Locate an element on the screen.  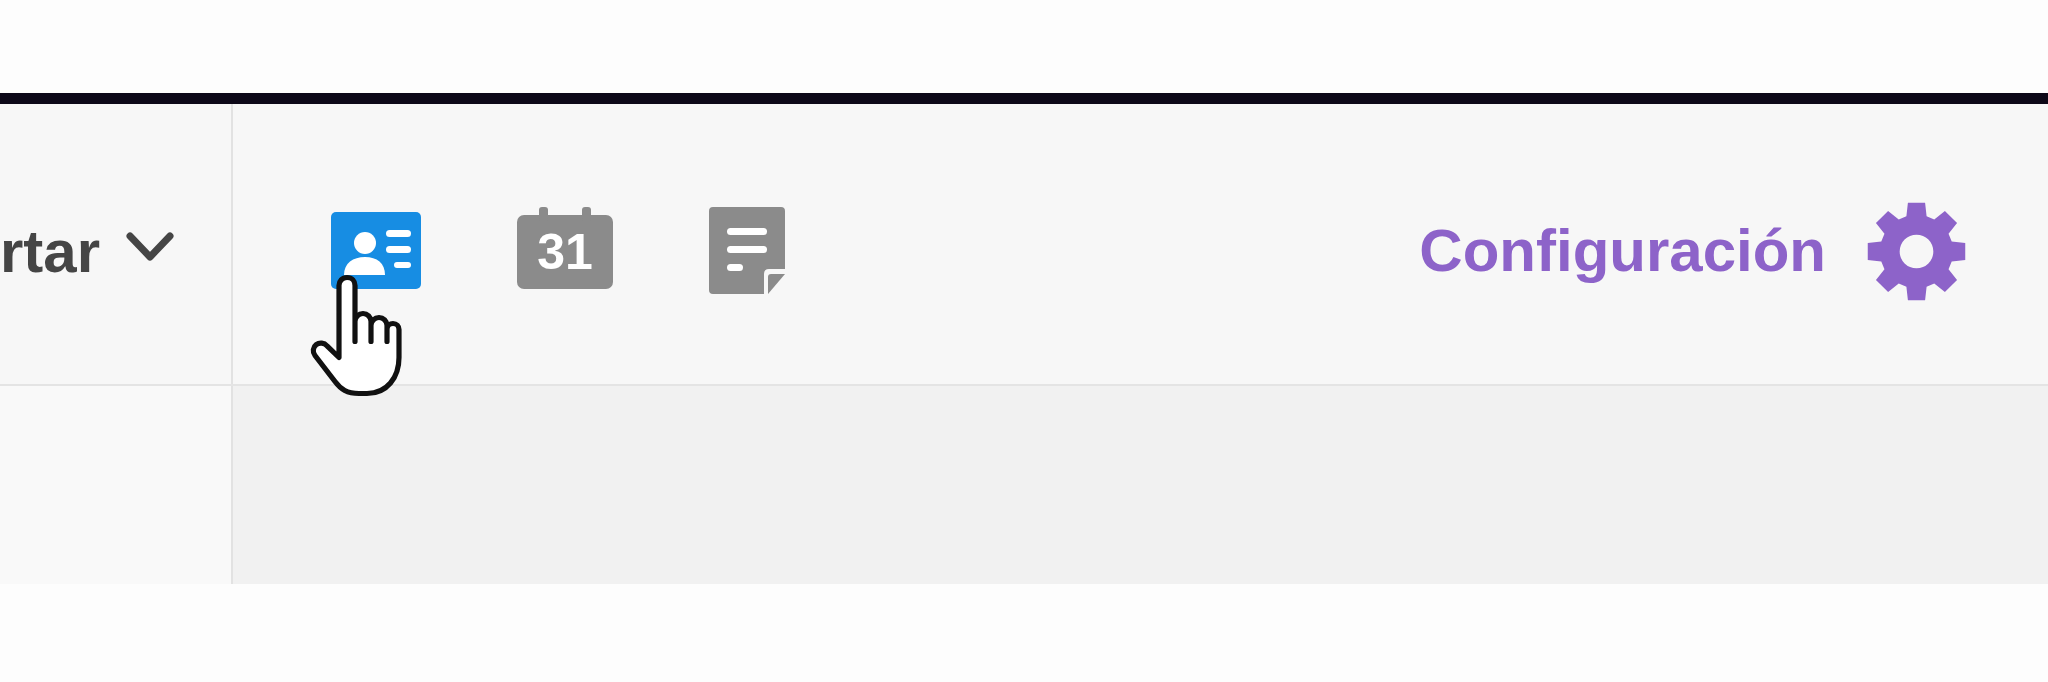
note-page-icon is located at coordinates (747, 250).